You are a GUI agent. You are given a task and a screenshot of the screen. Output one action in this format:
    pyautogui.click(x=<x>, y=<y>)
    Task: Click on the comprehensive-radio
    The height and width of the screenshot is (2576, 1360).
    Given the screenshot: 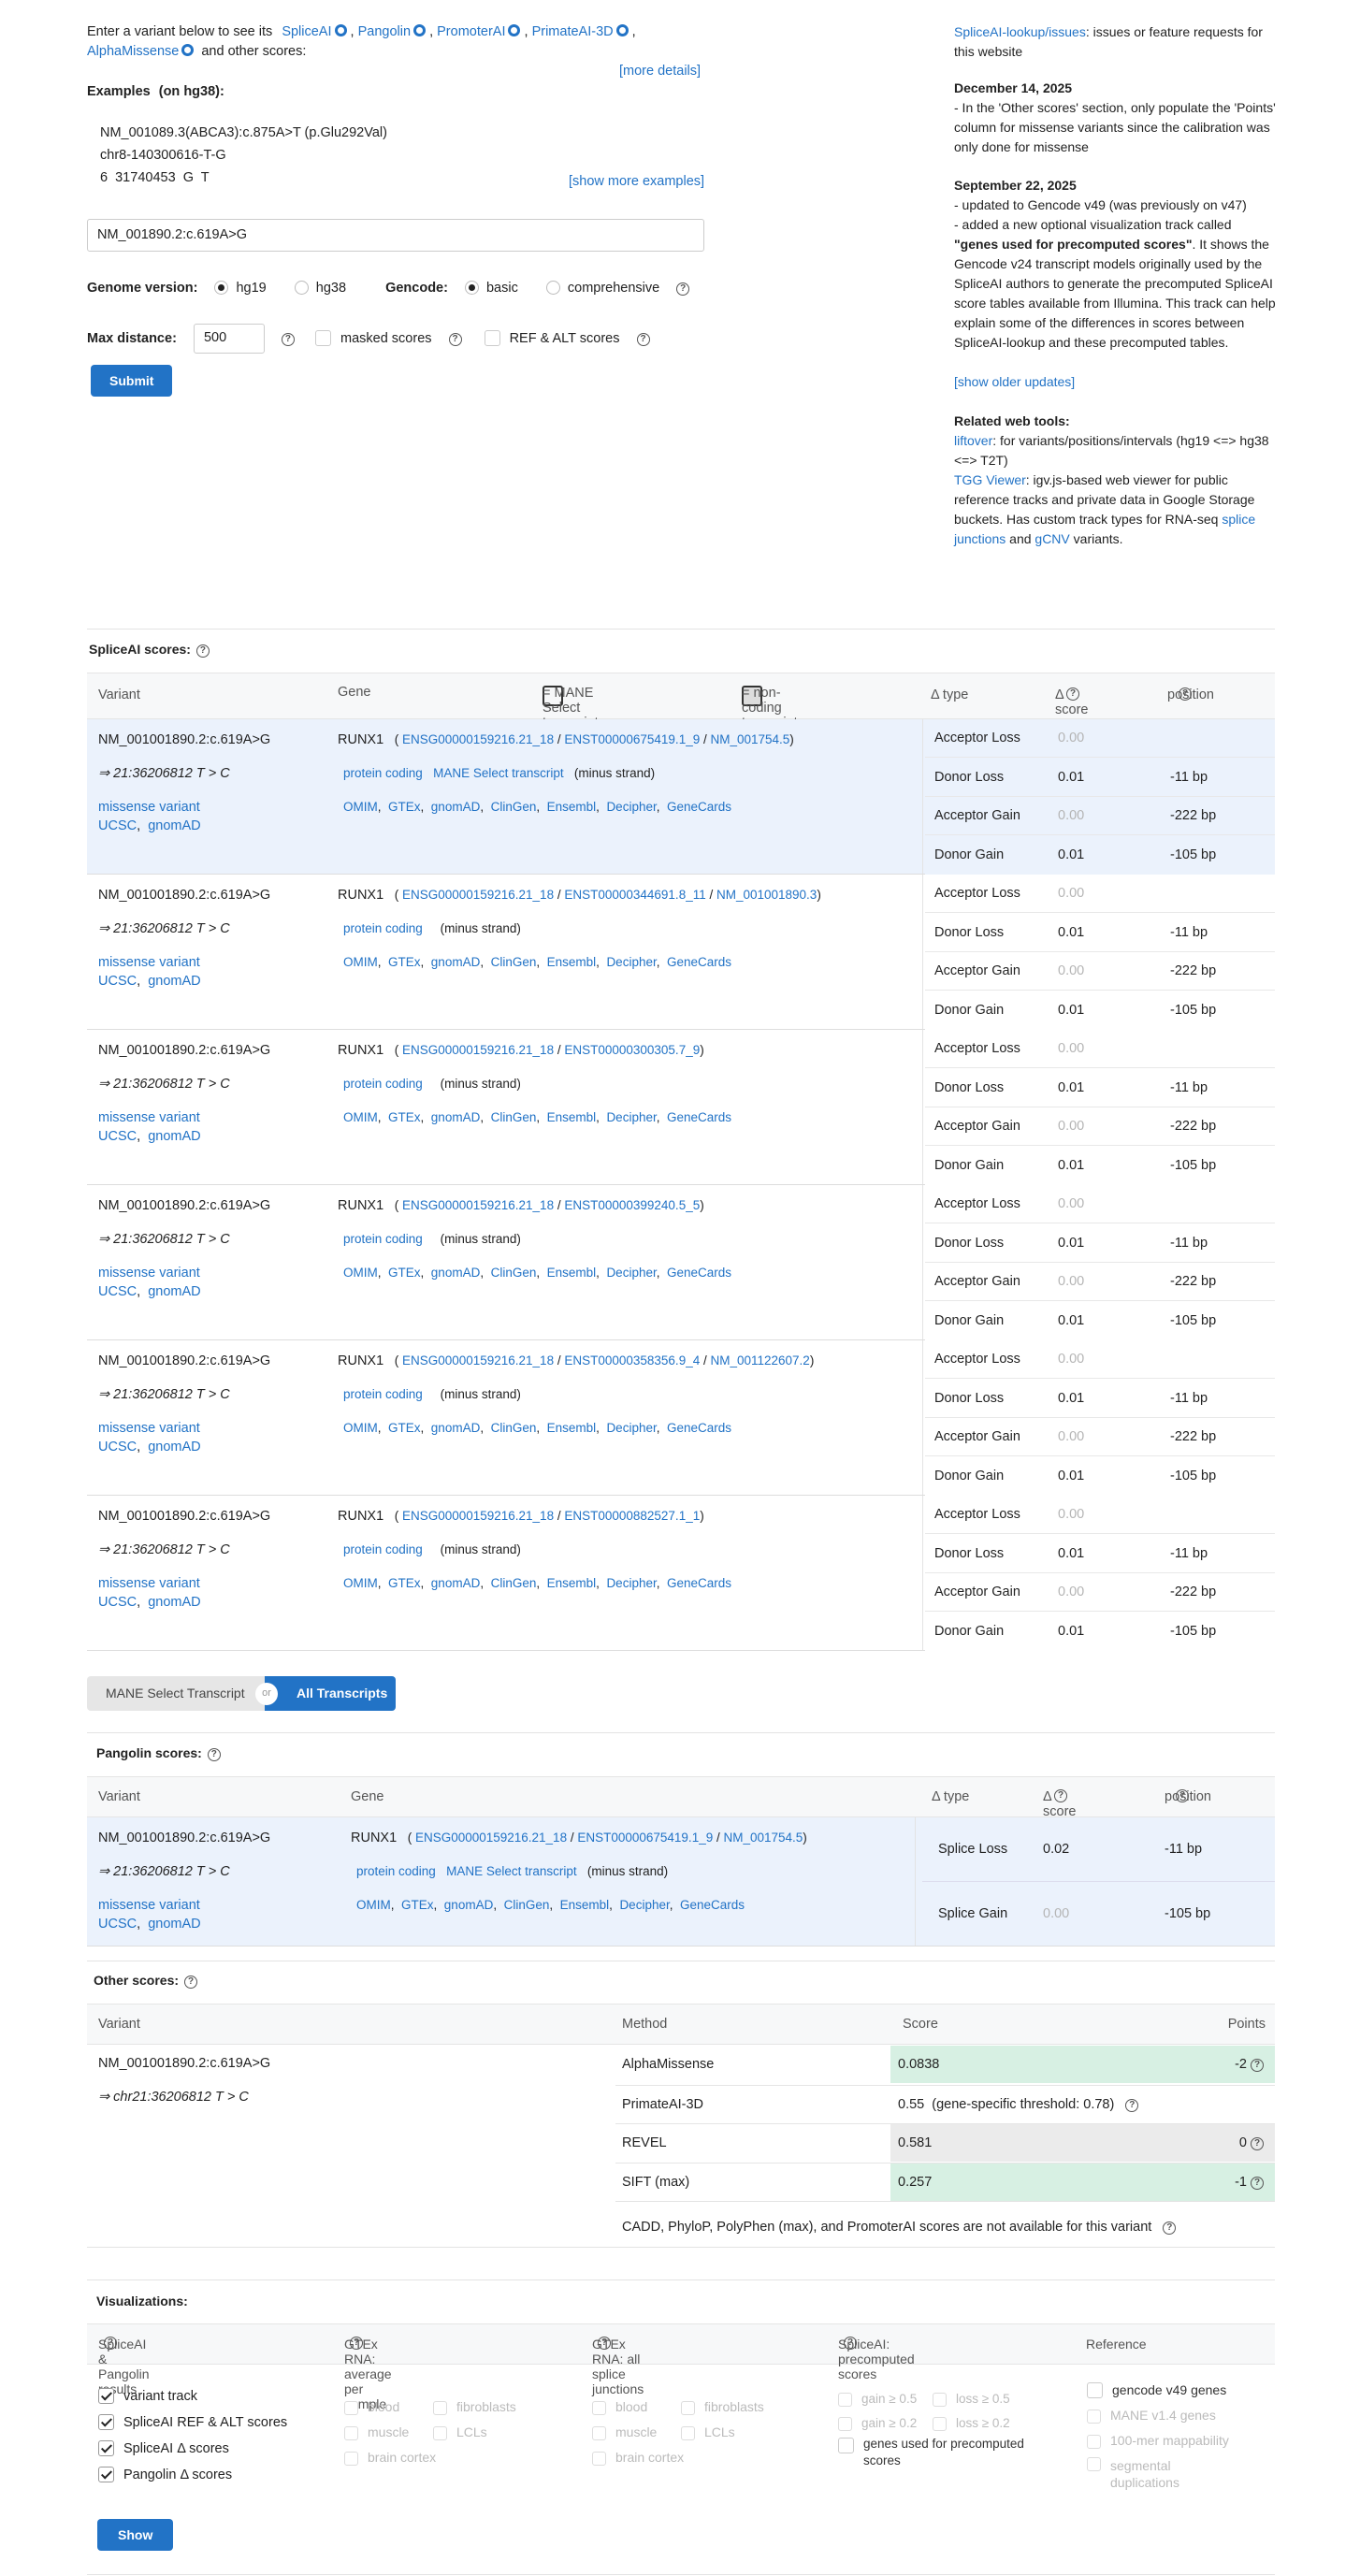 What is the action you would take?
    pyautogui.click(x=552, y=288)
    